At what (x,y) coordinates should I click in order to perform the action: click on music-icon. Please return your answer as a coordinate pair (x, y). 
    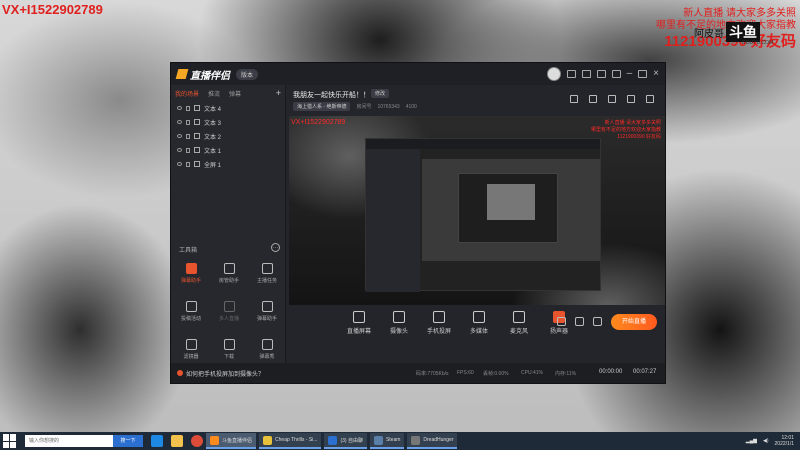
    Looking at the image, I should click on (268, 440).